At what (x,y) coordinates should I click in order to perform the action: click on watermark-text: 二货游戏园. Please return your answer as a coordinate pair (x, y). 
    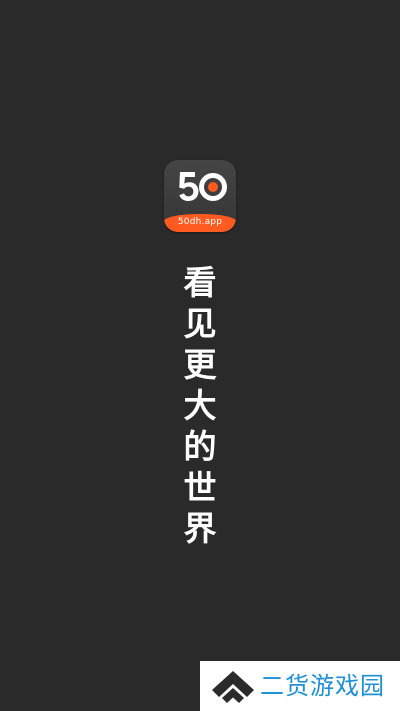
    Looking at the image, I should click on (322, 686).